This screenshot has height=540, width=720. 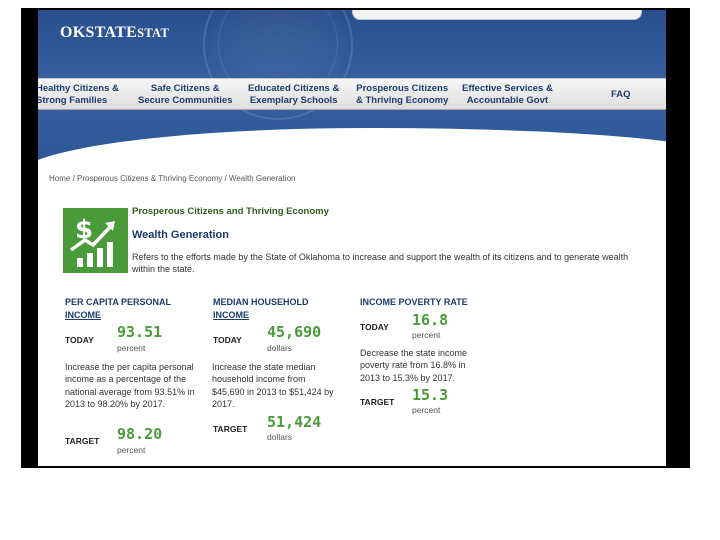 What do you see at coordinates (78, 88) in the screenshot?
I see `nav-label-line1: Healthy Citizens &` at bounding box center [78, 88].